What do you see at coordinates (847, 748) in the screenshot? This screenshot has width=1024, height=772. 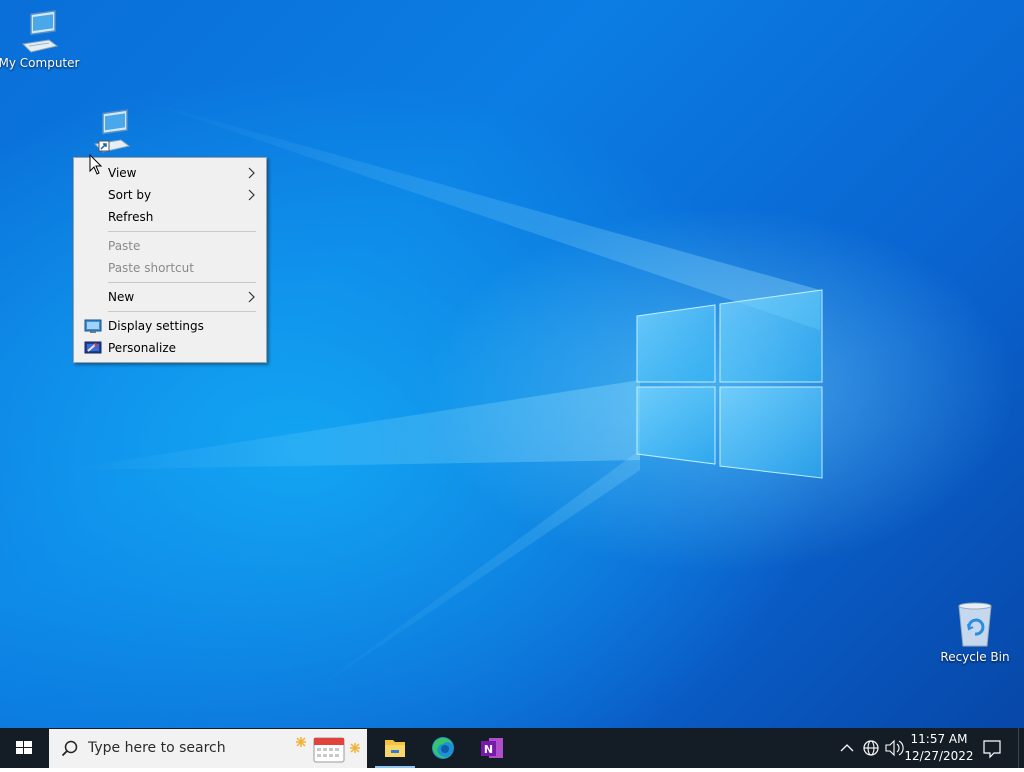 I see `show-hidden-icons-chevron-icon` at bounding box center [847, 748].